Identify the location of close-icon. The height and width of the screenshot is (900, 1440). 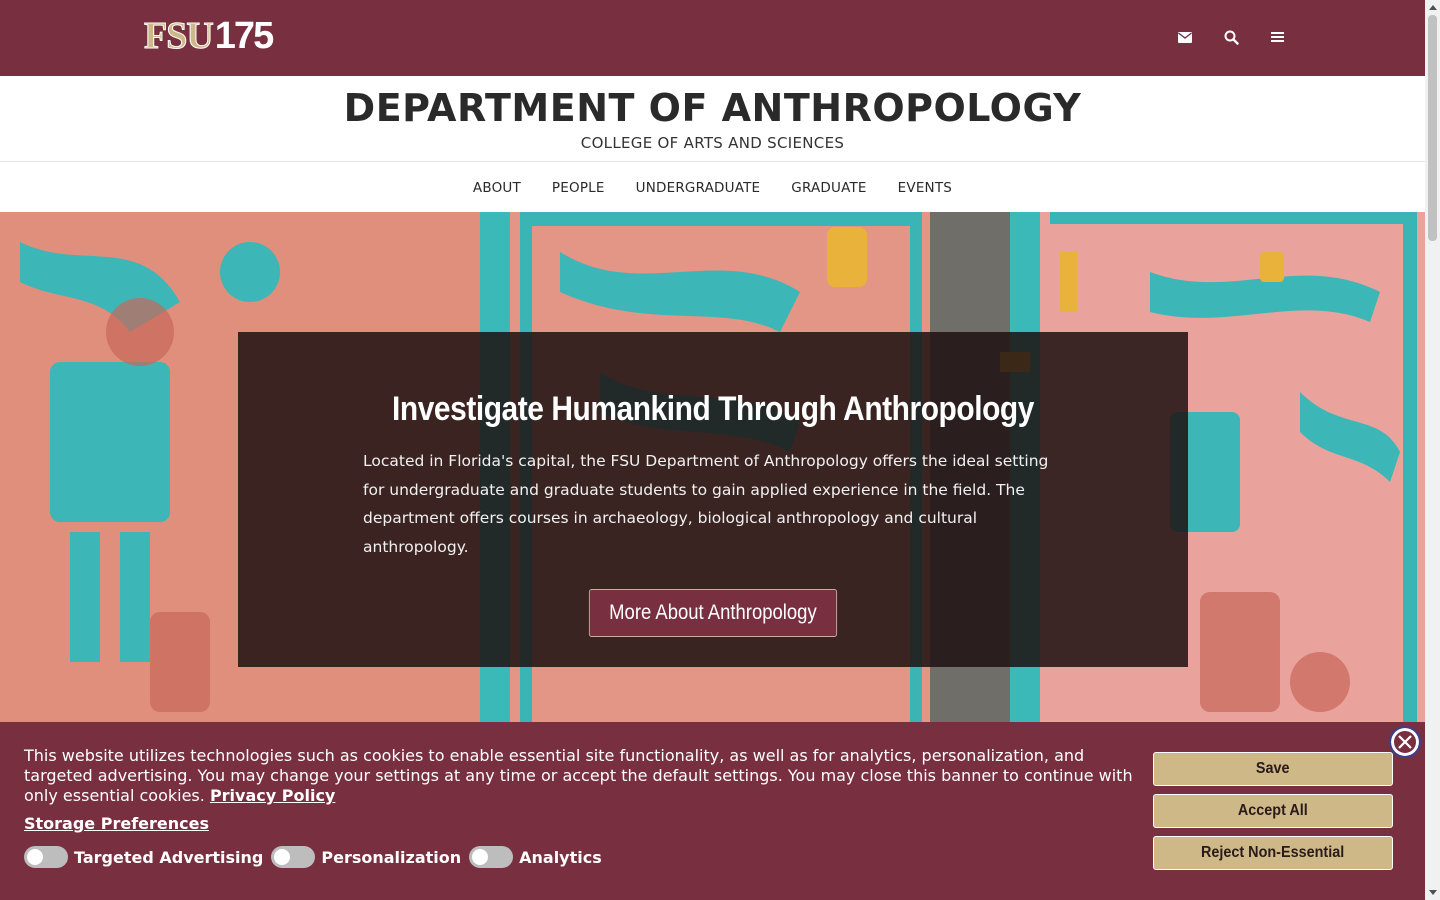
(1405, 742).